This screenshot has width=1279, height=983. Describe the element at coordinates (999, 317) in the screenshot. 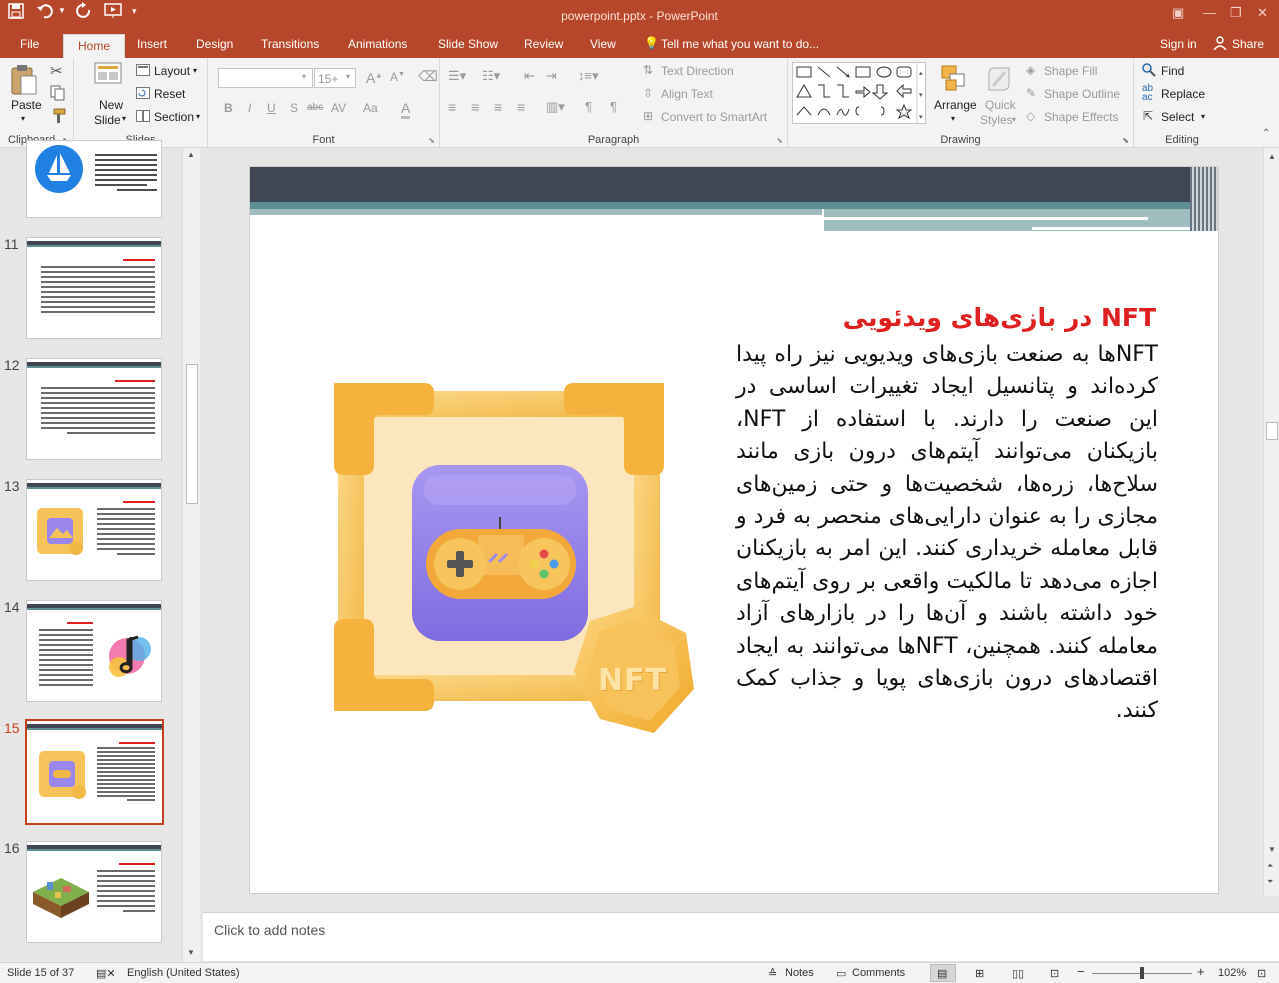

I see `slide-heading: NFT در بازی‌های ویدئویی` at that location.